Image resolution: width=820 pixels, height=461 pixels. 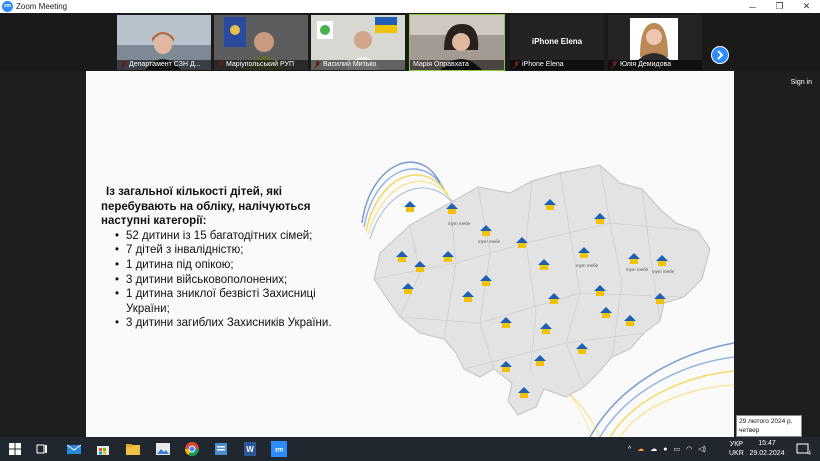 What do you see at coordinates (74, 449) in the screenshot?
I see `mail-icon` at bounding box center [74, 449].